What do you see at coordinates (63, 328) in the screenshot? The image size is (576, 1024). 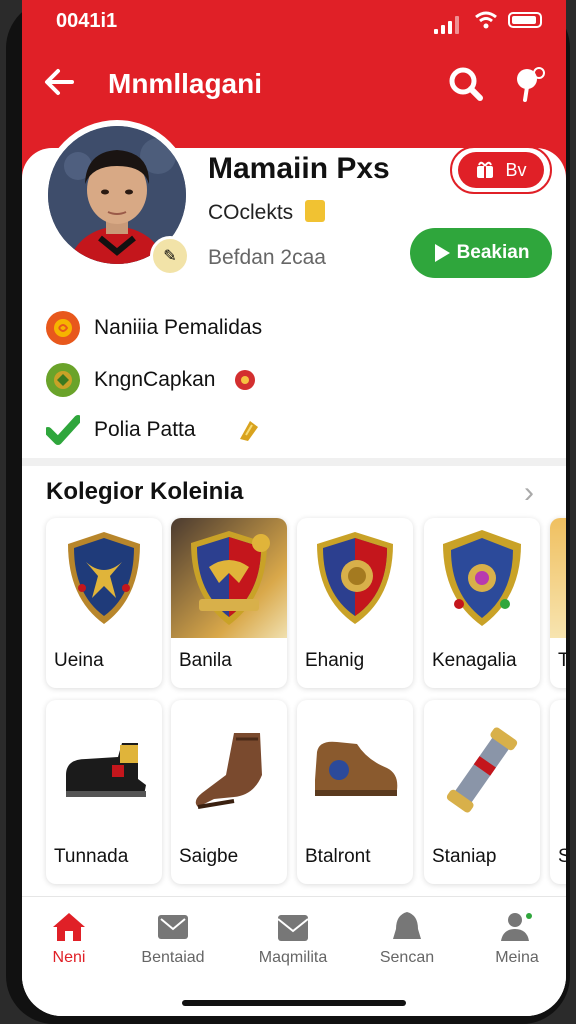 I see `coin-icon` at bounding box center [63, 328].